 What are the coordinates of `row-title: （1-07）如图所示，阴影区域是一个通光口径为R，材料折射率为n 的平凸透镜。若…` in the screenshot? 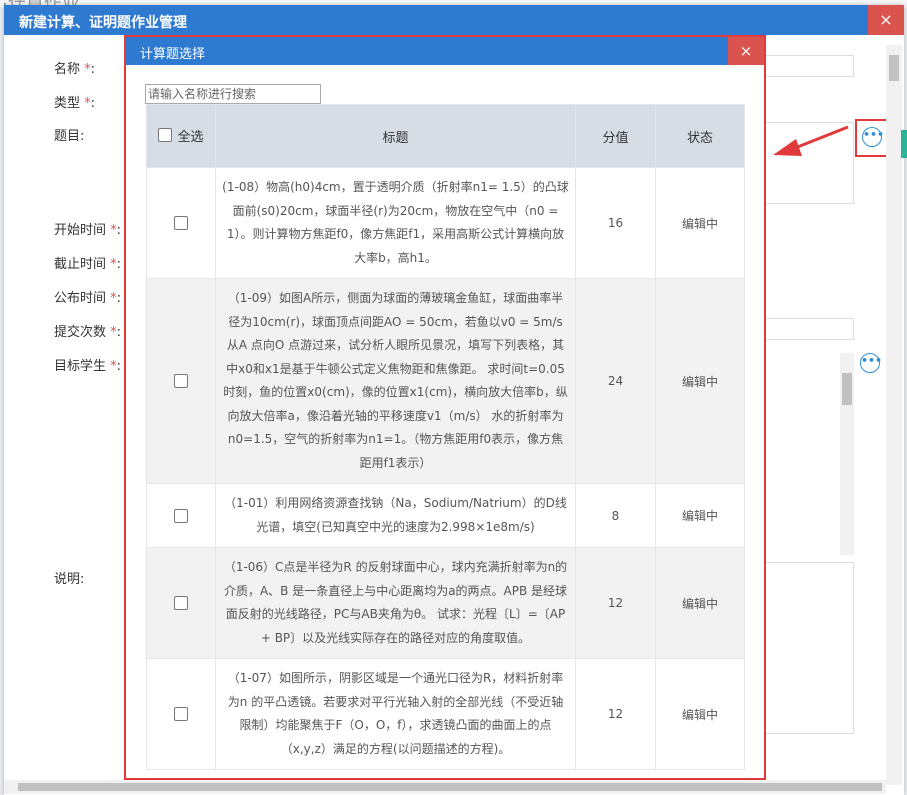 It's located at (395, 714).